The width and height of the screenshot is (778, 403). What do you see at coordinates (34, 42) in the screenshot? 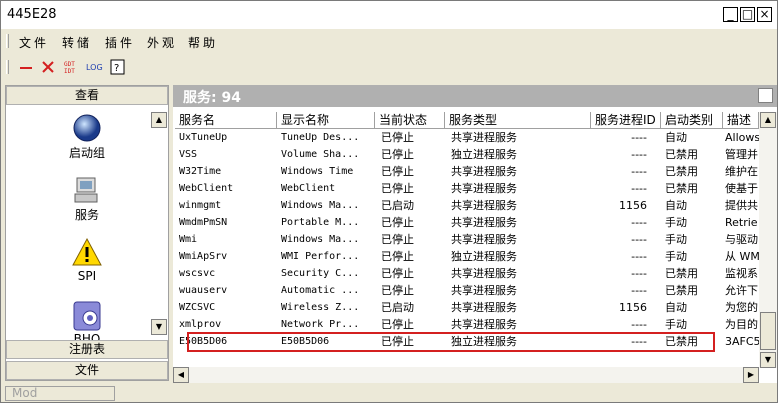
I see `menu-file: 文件` at bounding box center [34, 42].